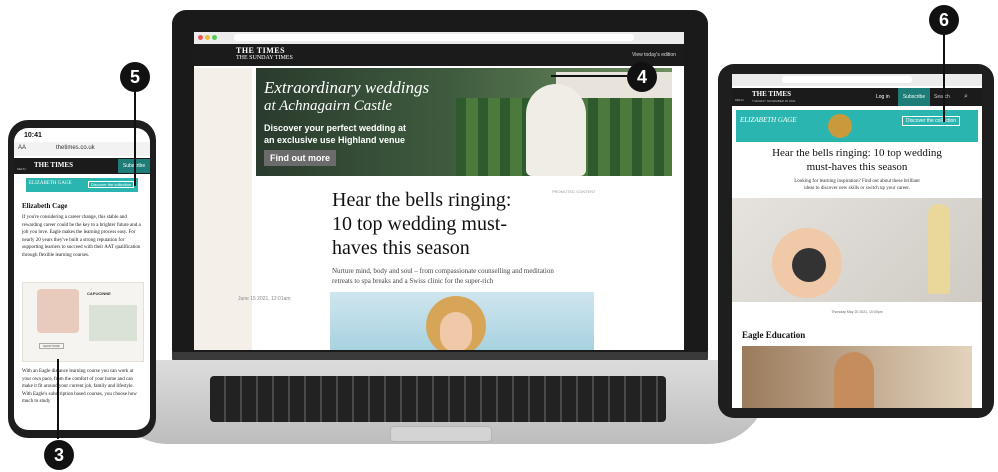 This screenshot has height=472, width=998. Describe the element at coordinates (200, 37) in the screenshot. I see `close-dot-icon` at that location.